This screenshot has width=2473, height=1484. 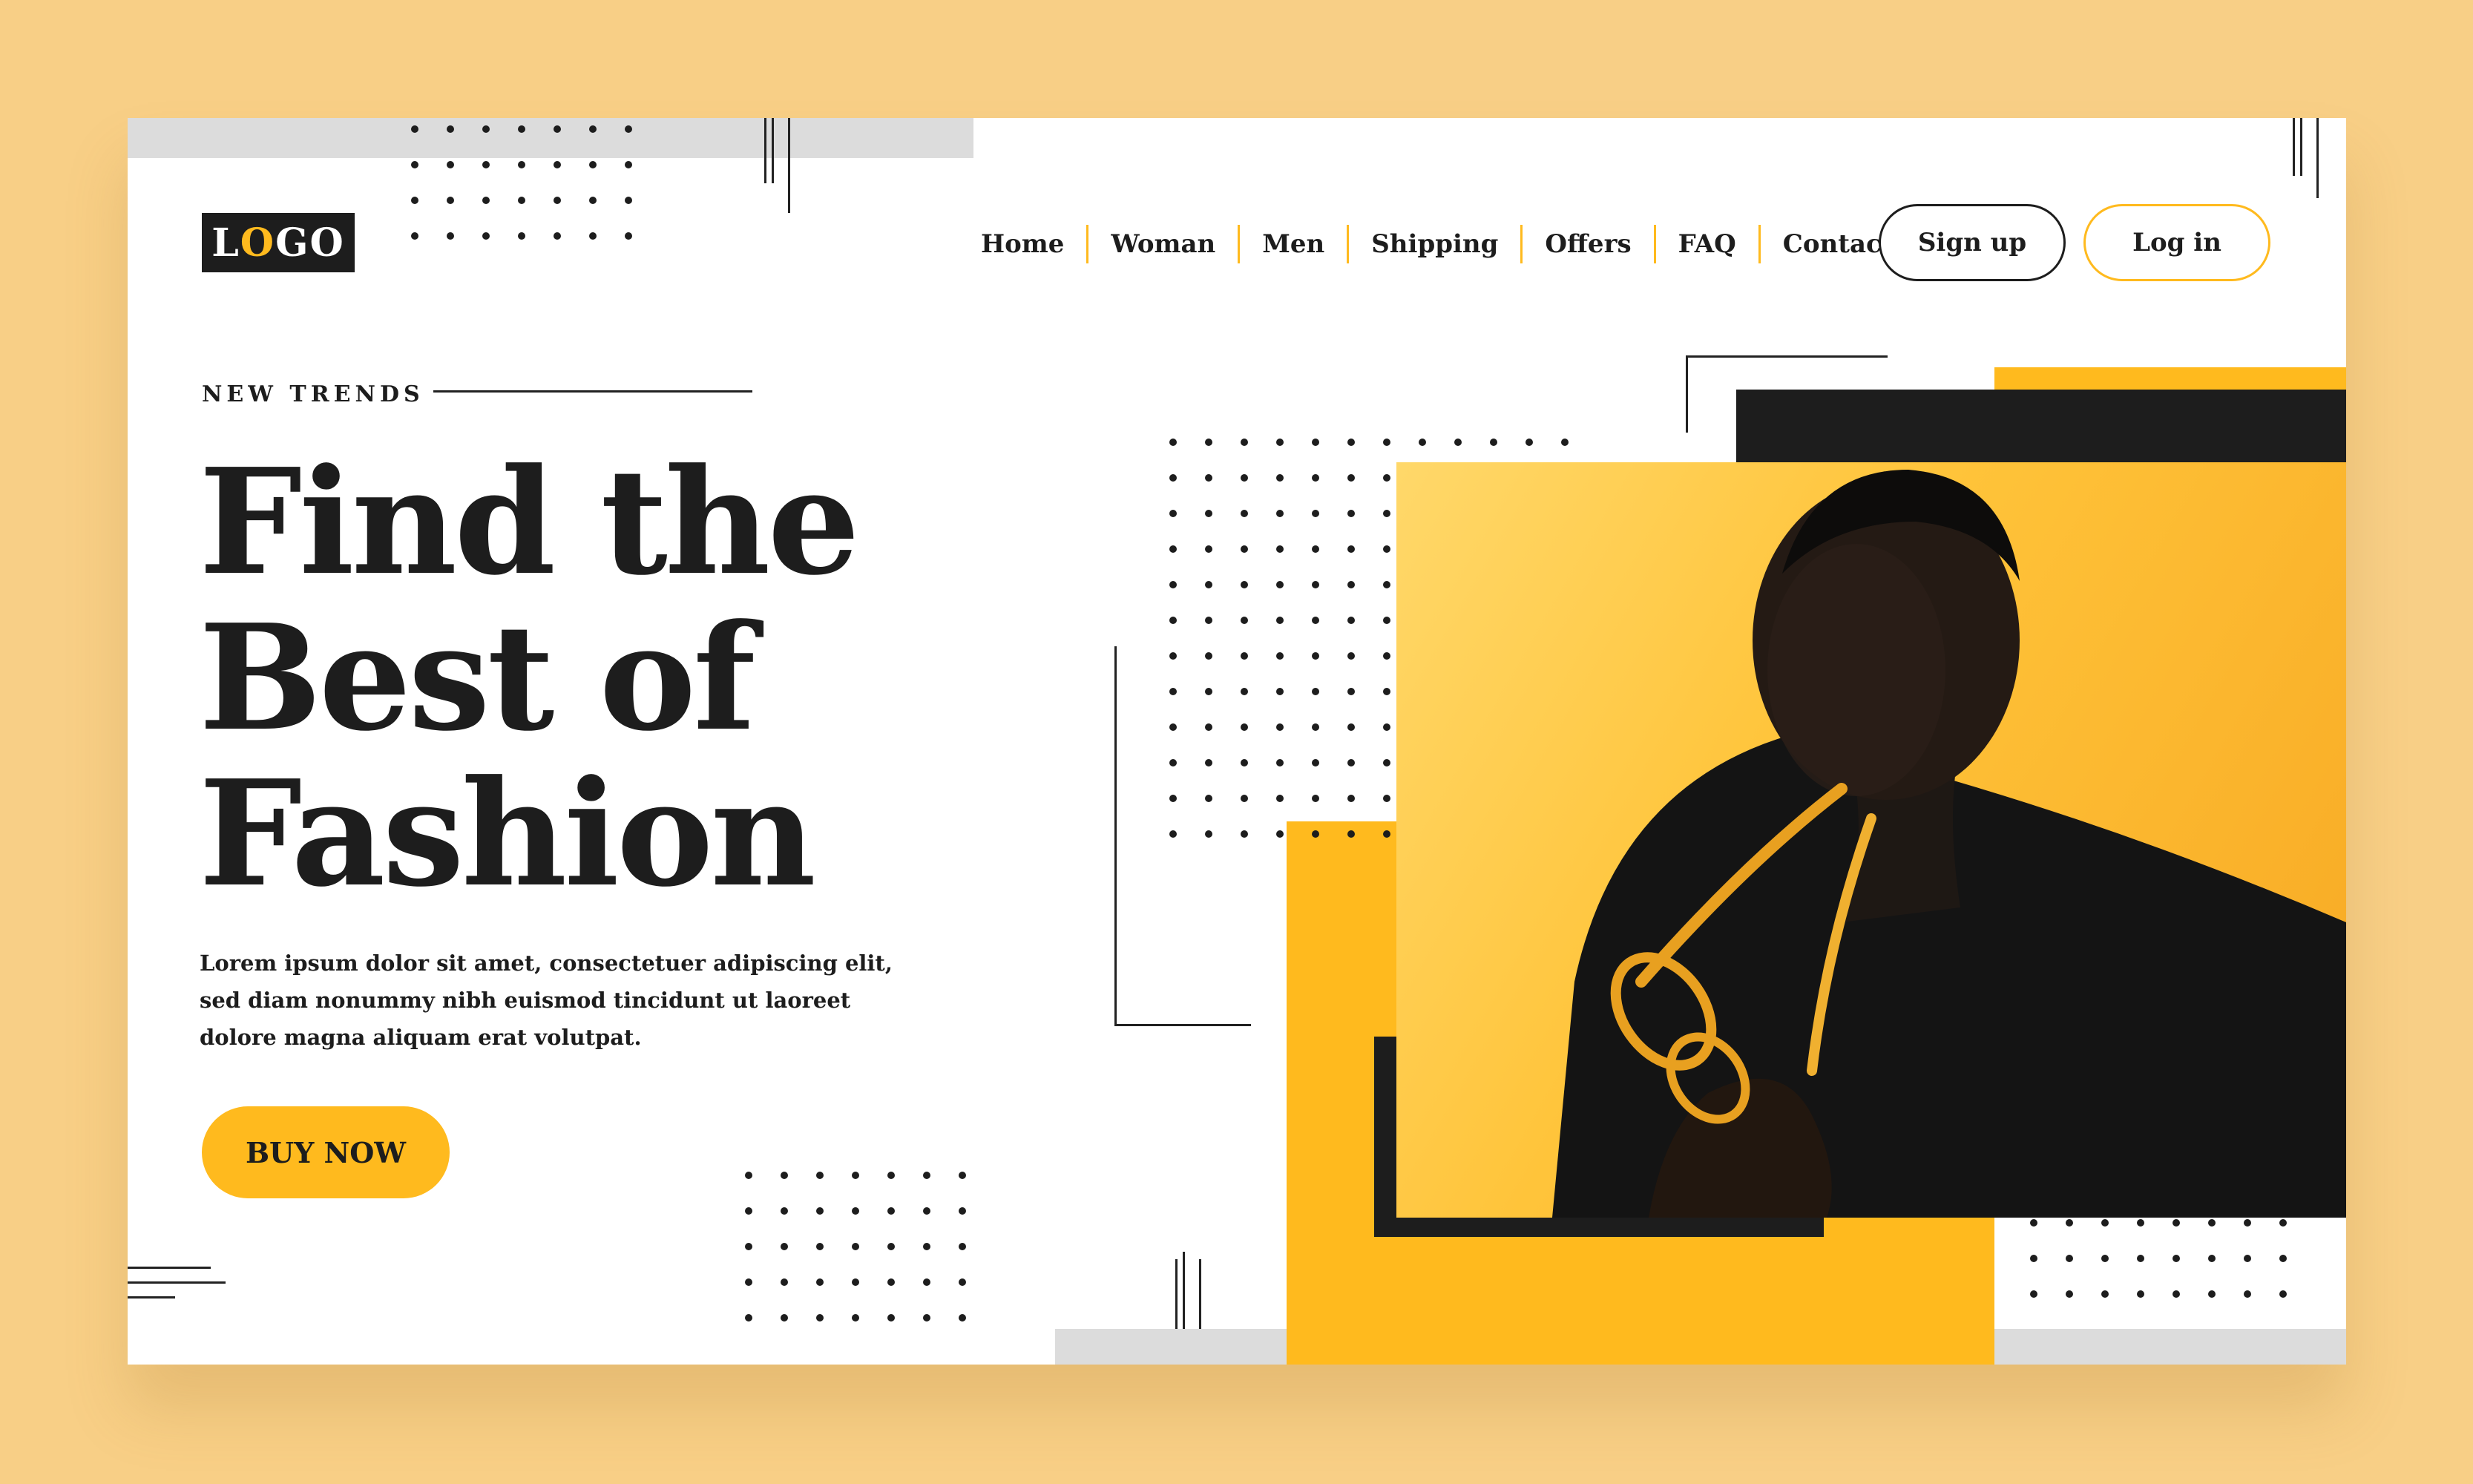 What do you see at coordinates (1588, 244) in the screenshot?
I see `nav-item-offers: Offers` at bounding box center [1588, 244].